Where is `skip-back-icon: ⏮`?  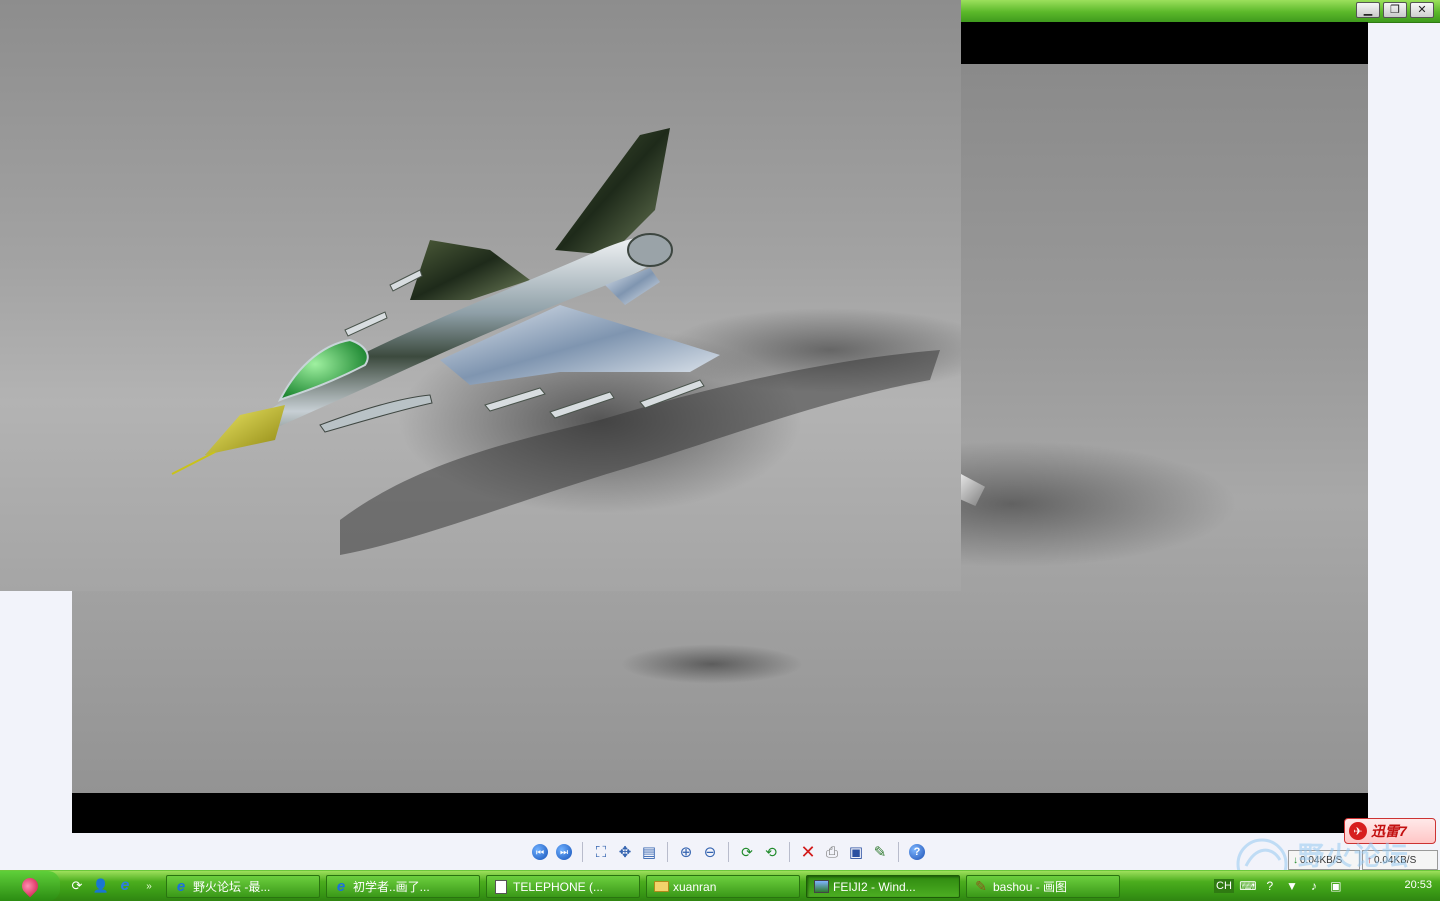
skip-back-icon: ⏮ is located at coordinates (540, 852).